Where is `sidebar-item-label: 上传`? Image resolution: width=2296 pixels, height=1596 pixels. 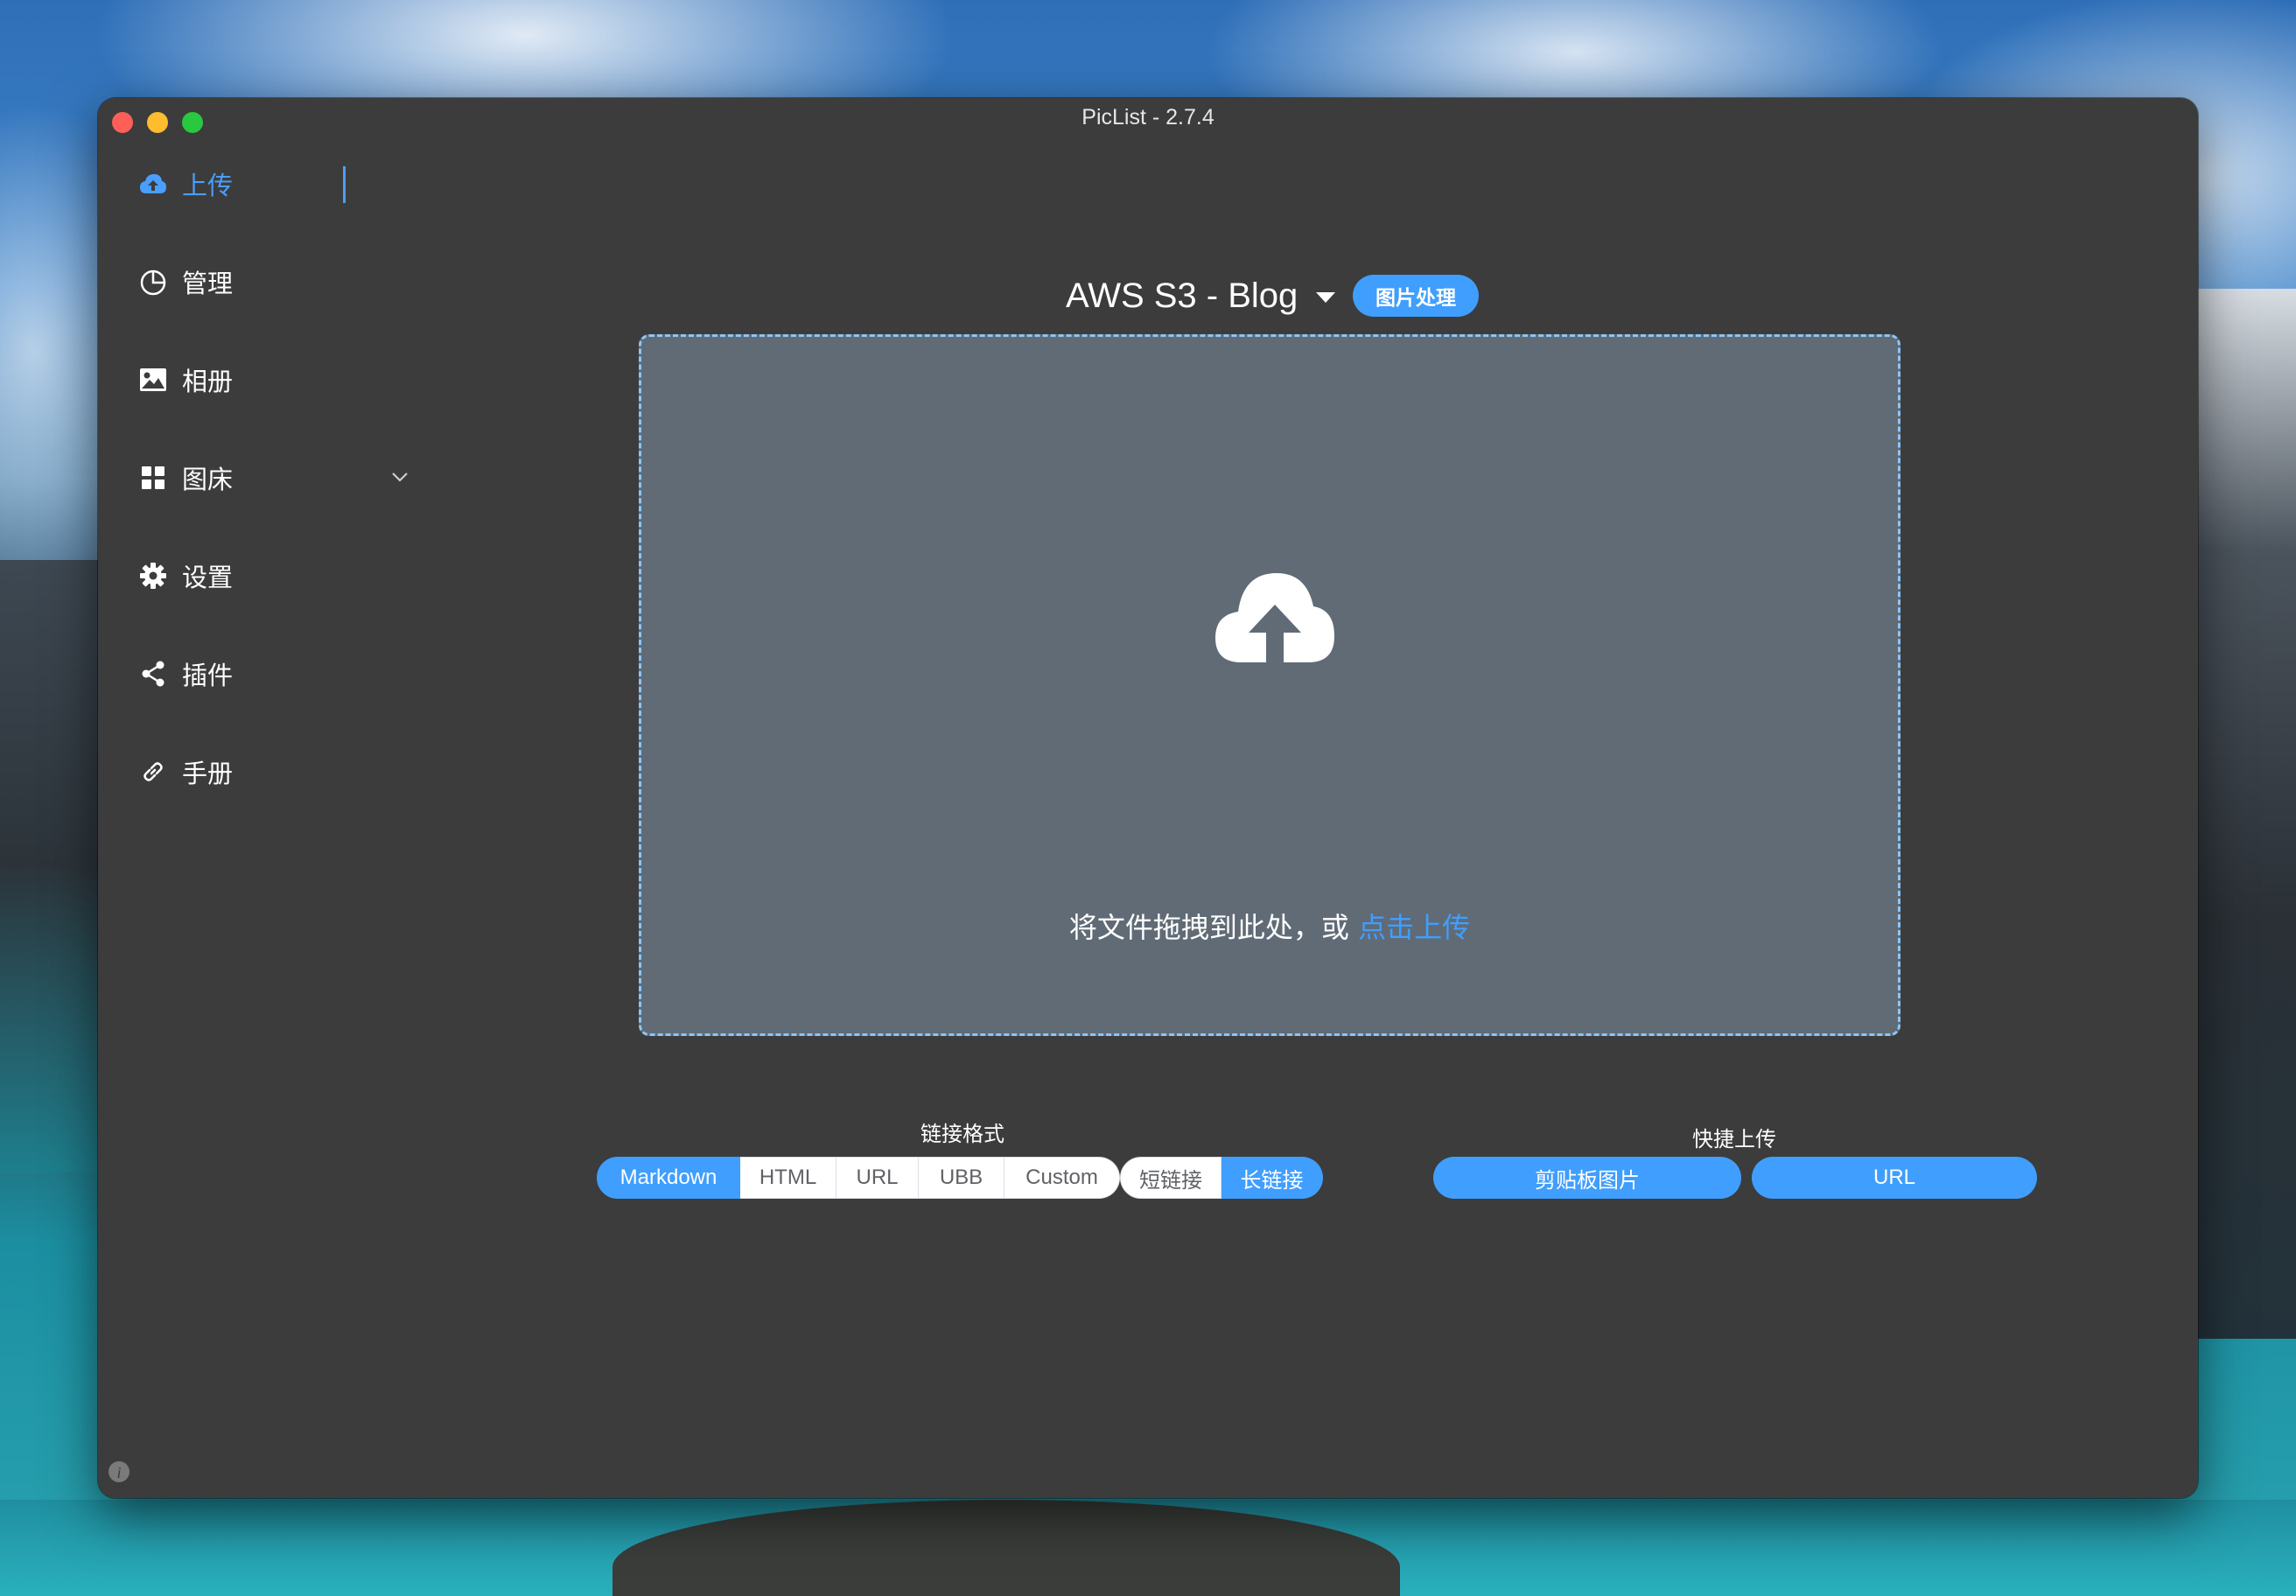
sidebar-item-label: 上传 is located at coordinates (208, 185).